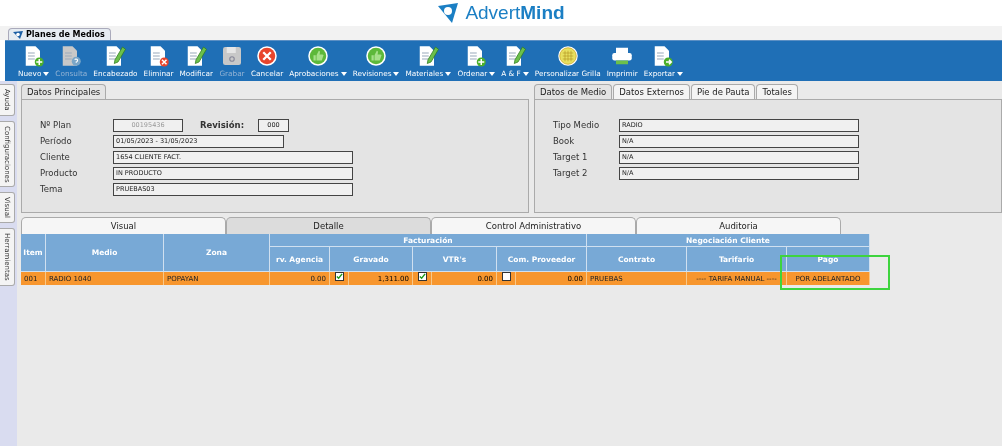 The height and width of the screenshot is (446, 1002). I want to click on field-label: Book, so click(564, 141).